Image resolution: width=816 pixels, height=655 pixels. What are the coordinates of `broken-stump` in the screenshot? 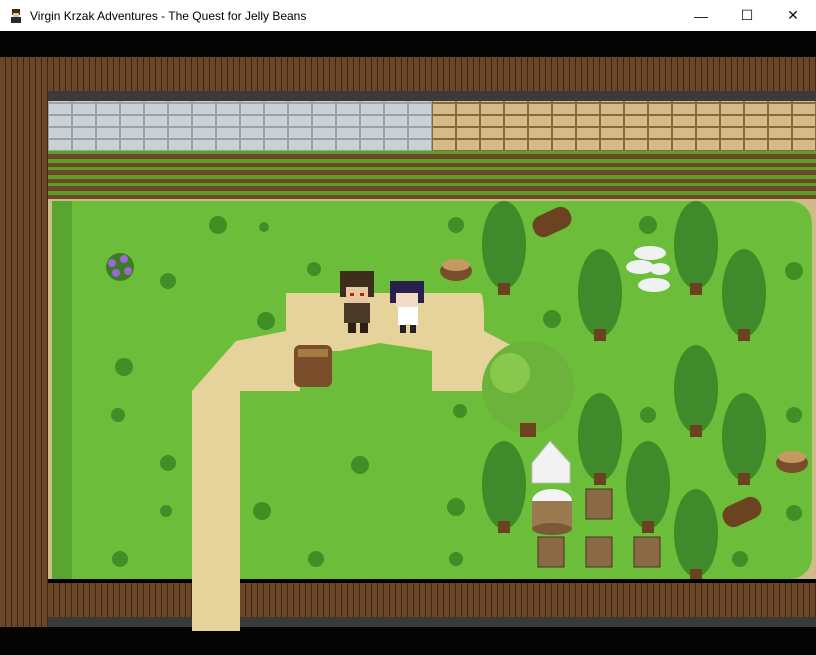 It's located at (313, 366).